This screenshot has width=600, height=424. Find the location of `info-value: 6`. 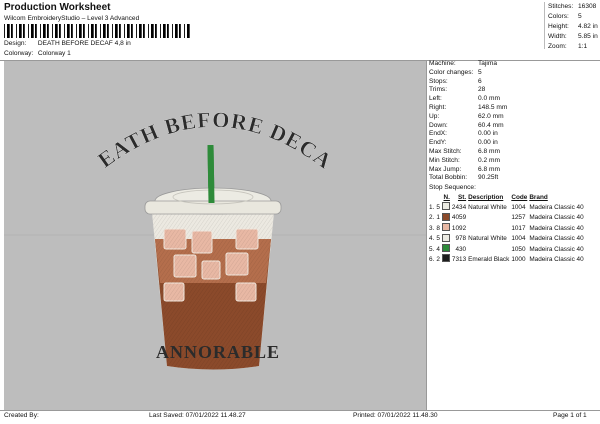

info-value: 6 is located at coordinates (480, 81).